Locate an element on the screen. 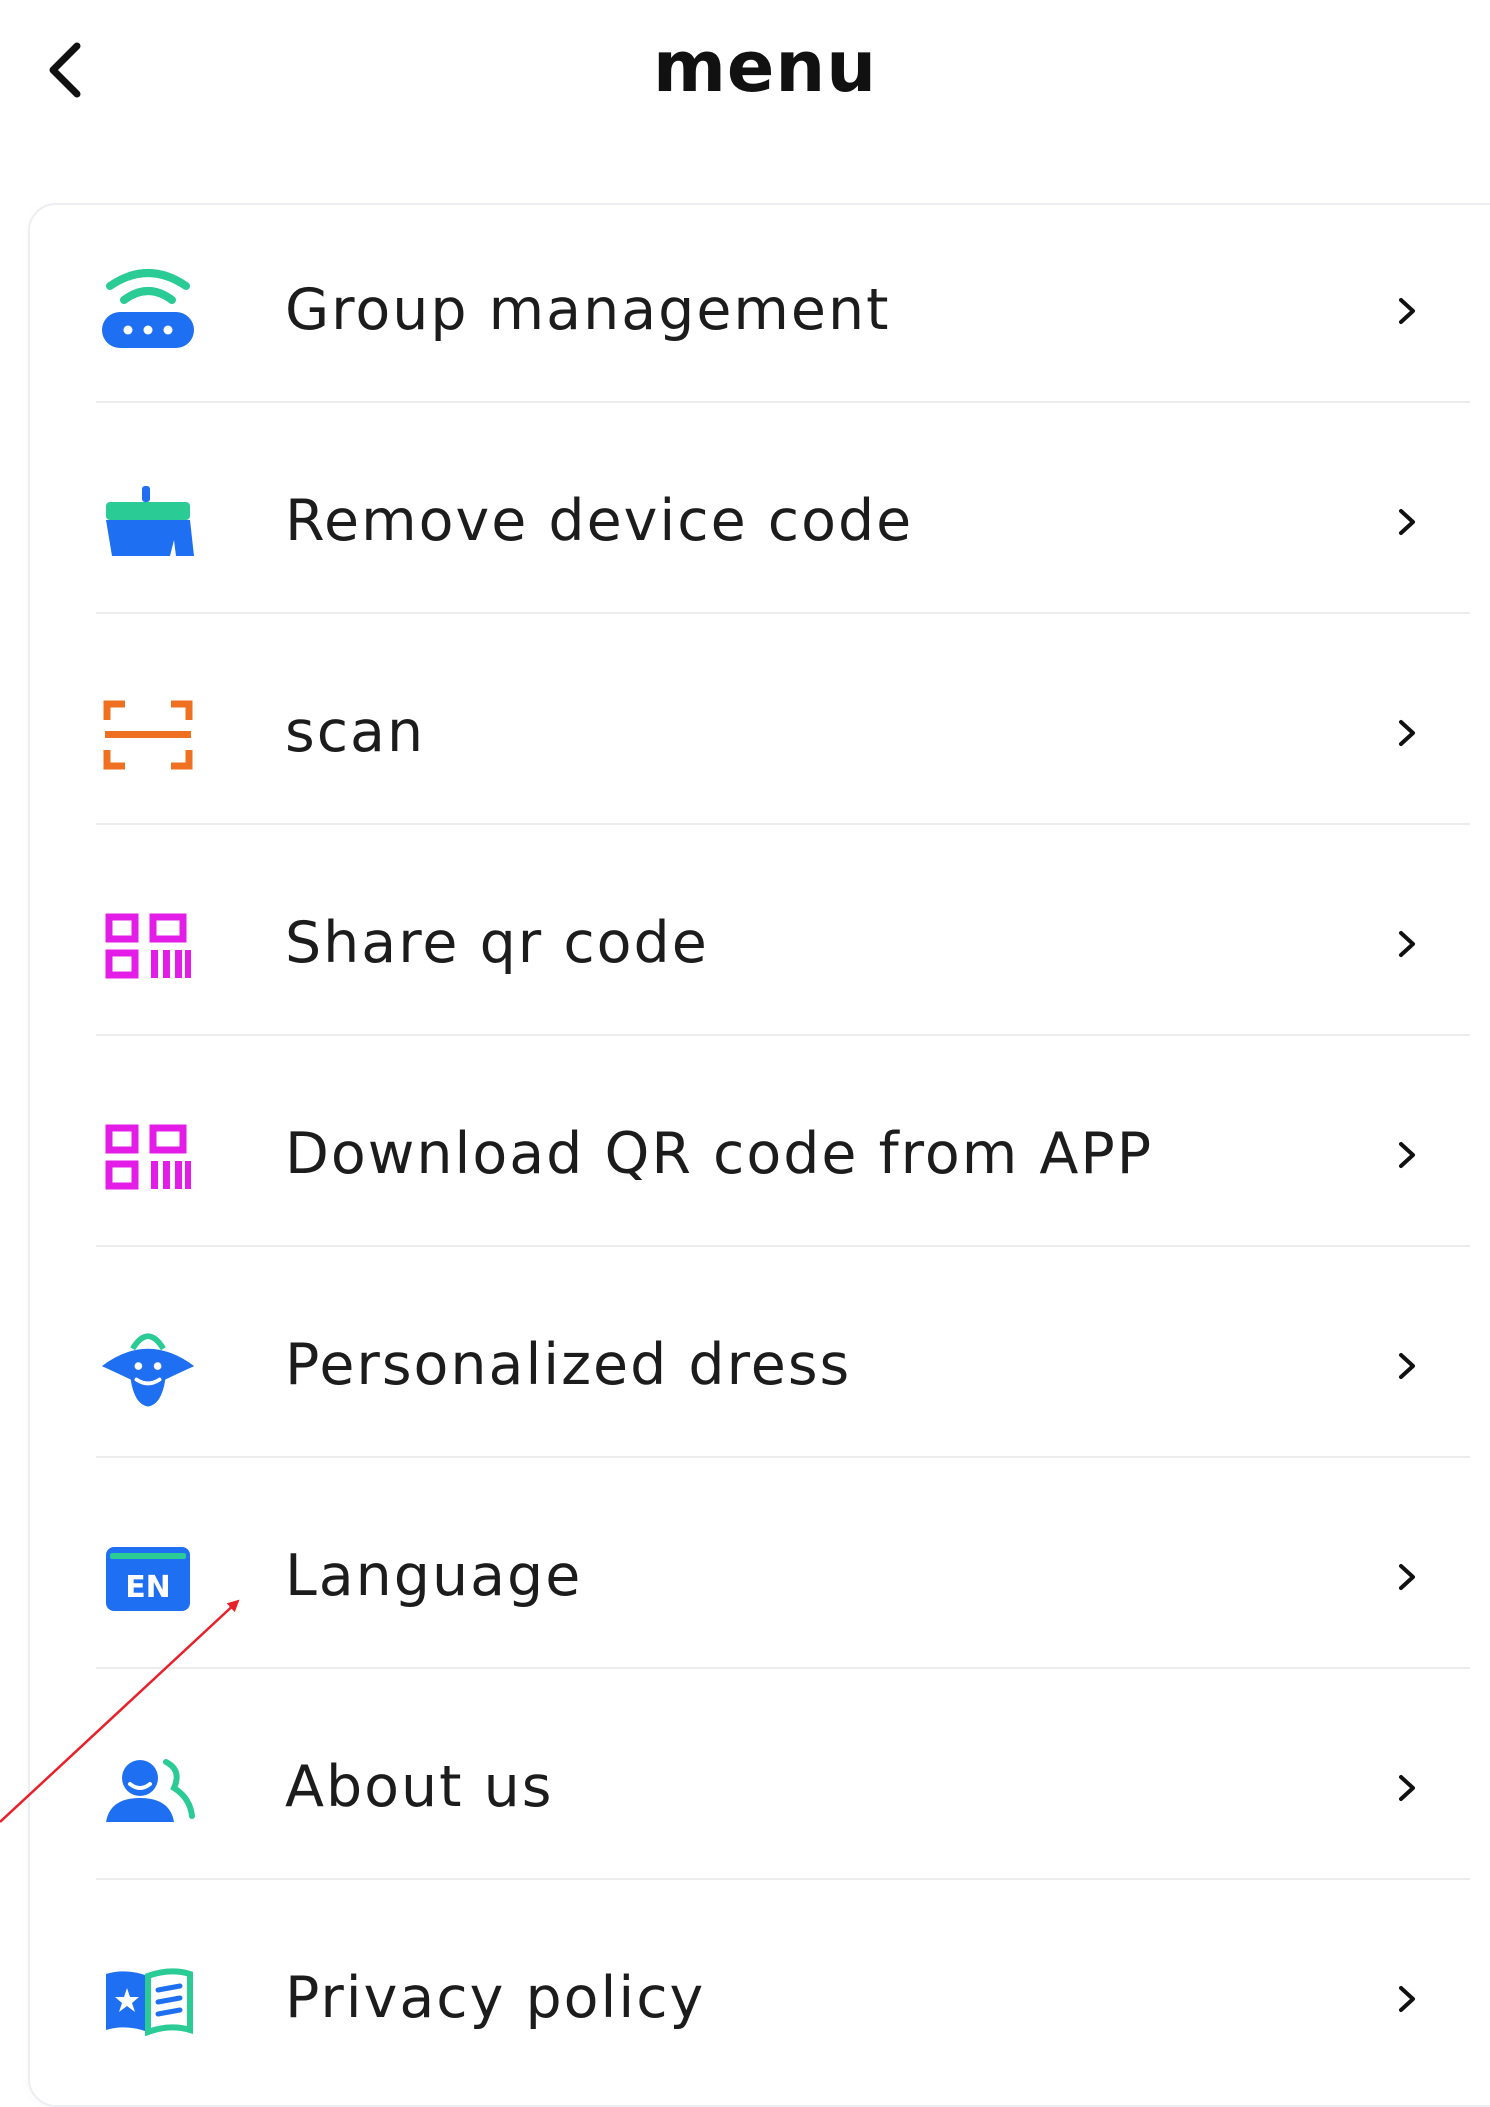 Image resolution: width=1490 pixels, height=2107 pixels. scan-icon is located at coordinates (148, 735).